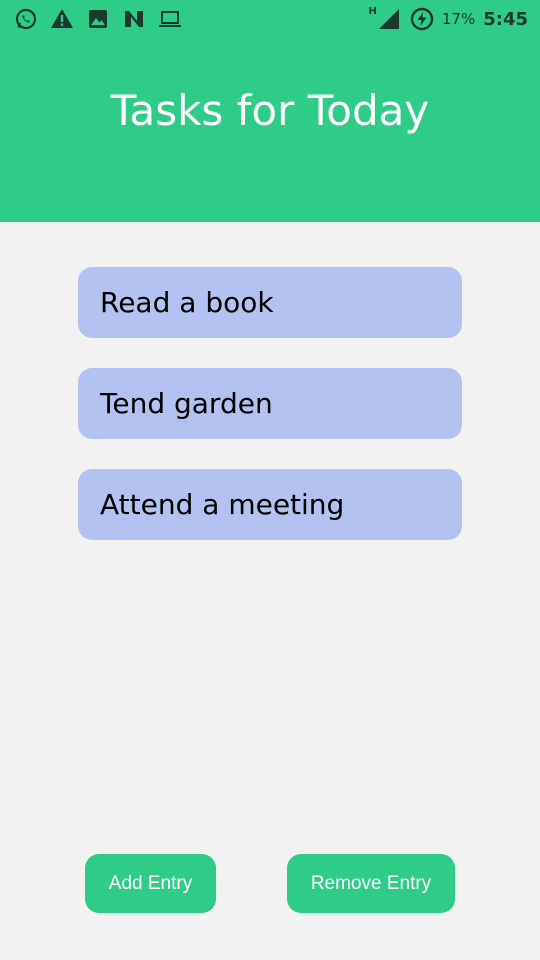 The width and height of the screenshot is (540, 960). I want to click on system-indicators: H 17% 5:45, so click(448, 19).